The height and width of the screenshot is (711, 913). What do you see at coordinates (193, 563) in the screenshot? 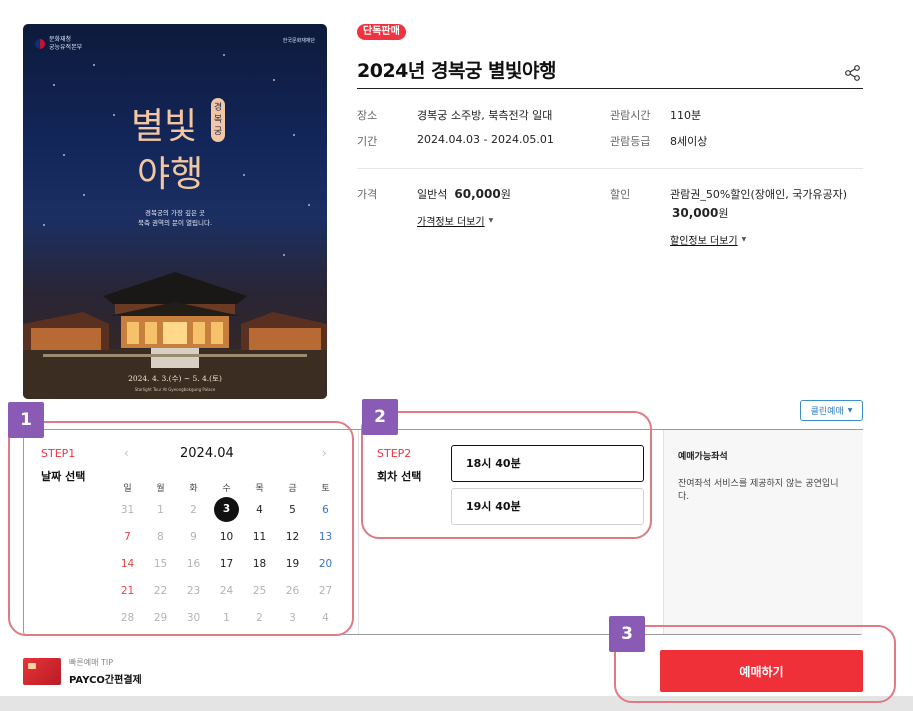
I see `calendar-day: 16` at bounding box center [193, 563].